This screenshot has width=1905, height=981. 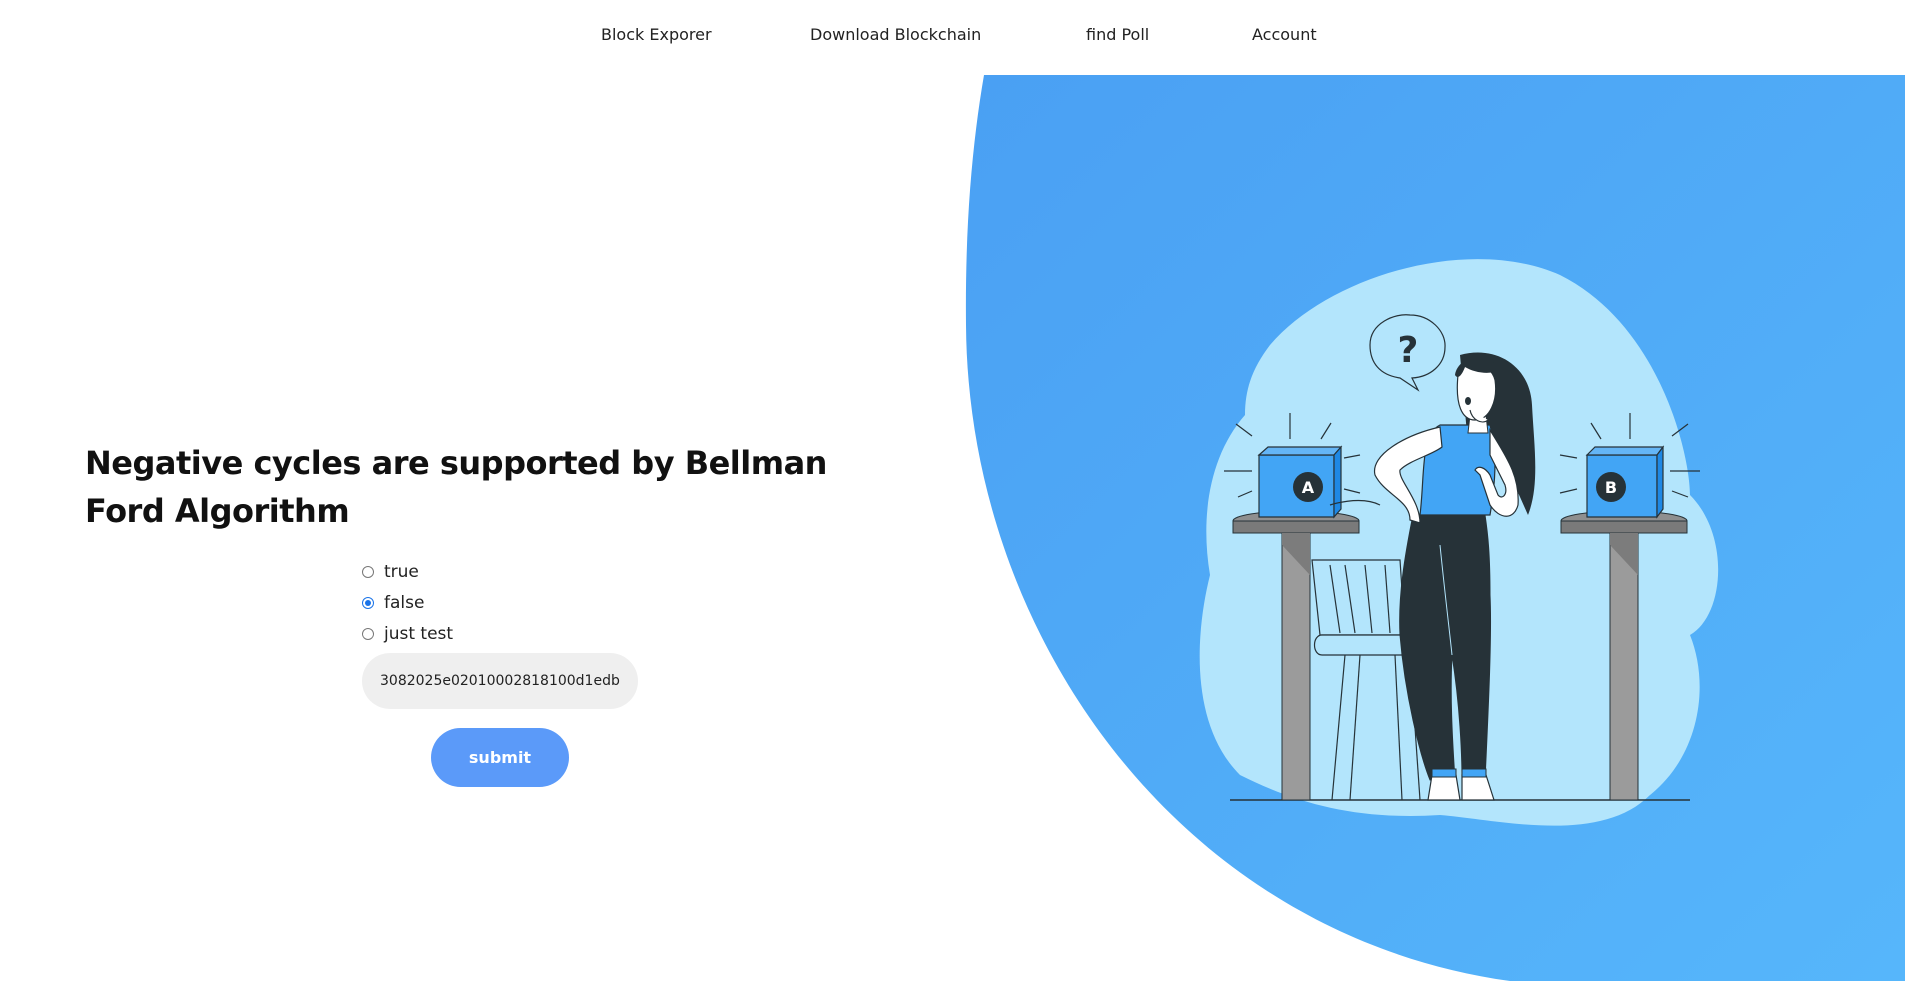 I want to click on nav-find-poll: find Poll, so click(x=1117, y=34).